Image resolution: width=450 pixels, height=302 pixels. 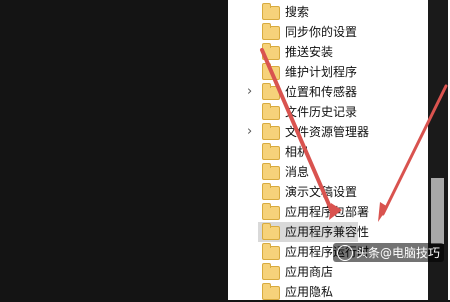 What do you see at coordinates (309, 52) in the screenshot?
I see `tree-item-label: 推送安装` at bounding box center [309, 52].